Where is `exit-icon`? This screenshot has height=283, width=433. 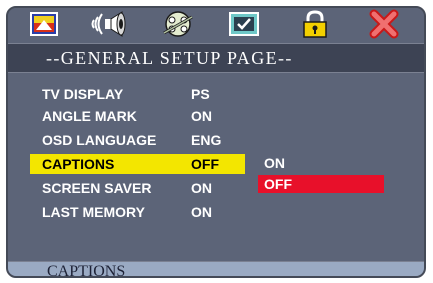 exit-icon is located at coordinates (384, 24).